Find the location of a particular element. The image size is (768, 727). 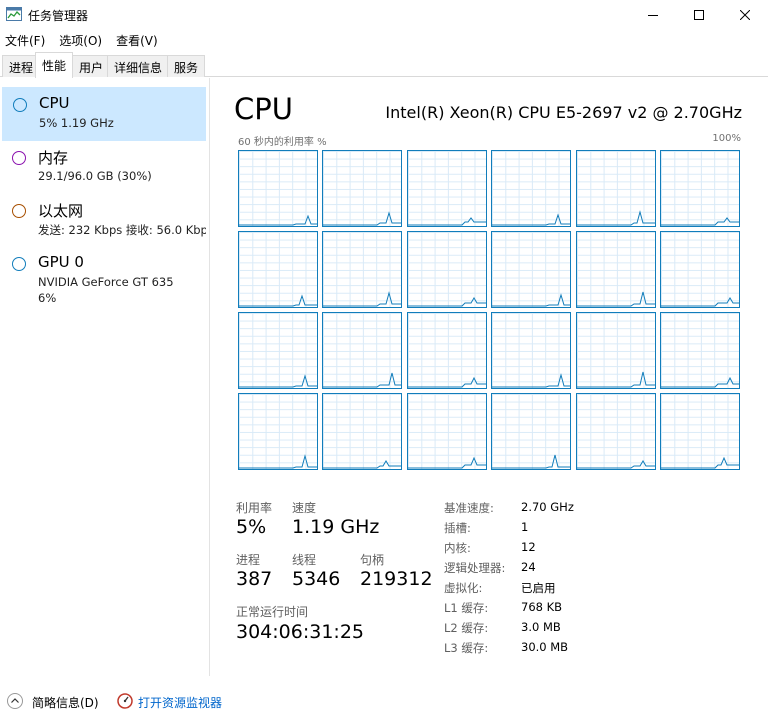

sidebar-item-detail: 5% 1.19 GHz is located at coordinates (76, 123).